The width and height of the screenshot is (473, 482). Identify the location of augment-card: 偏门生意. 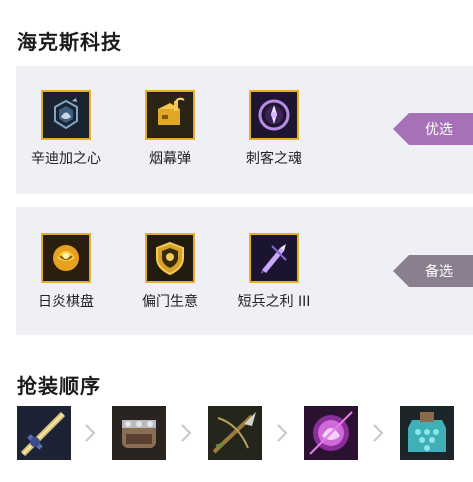
(170, 272).